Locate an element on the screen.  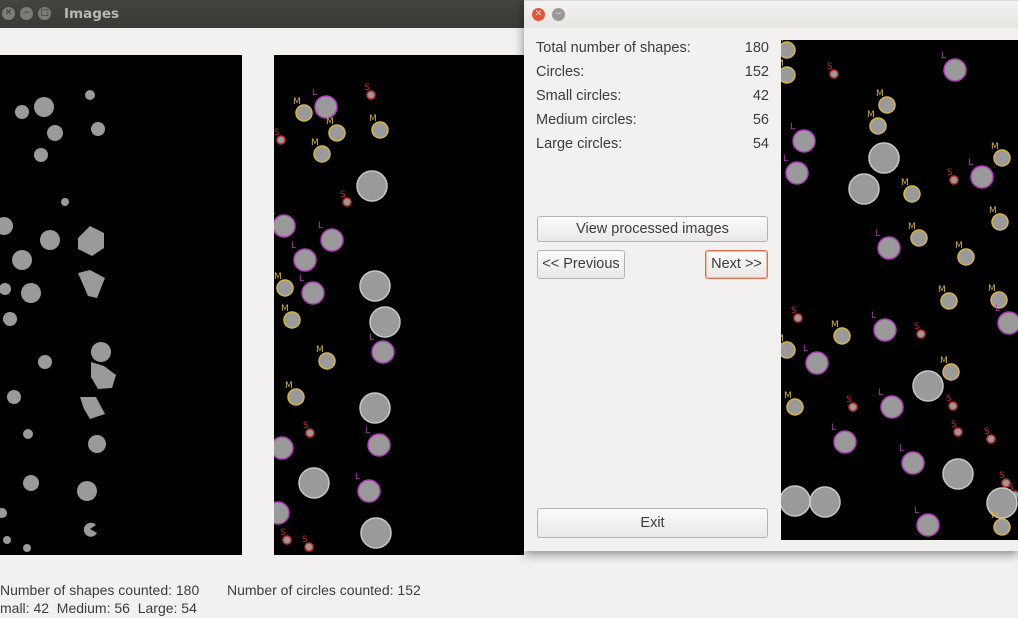
summary-value: 42 is located at coordinates (760, 96).